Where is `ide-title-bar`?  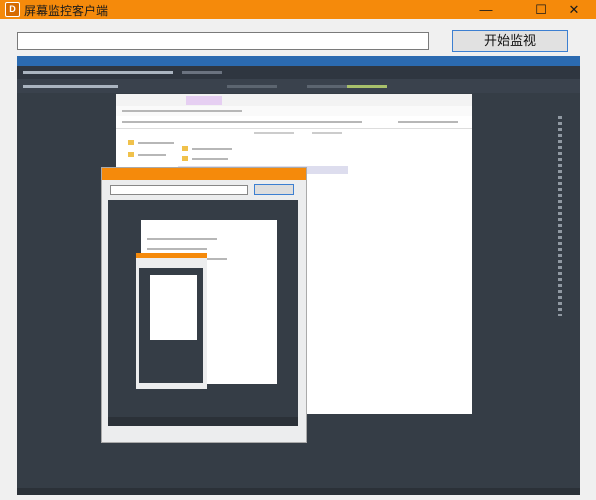
ide-title-bar is located at coordinates (298, 61).